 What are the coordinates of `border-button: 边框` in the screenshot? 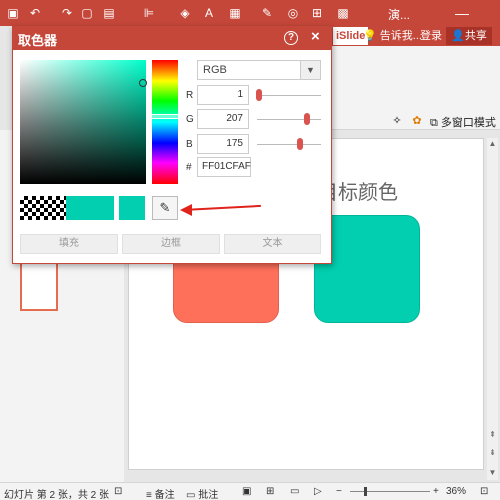 It's located at (171, 244).